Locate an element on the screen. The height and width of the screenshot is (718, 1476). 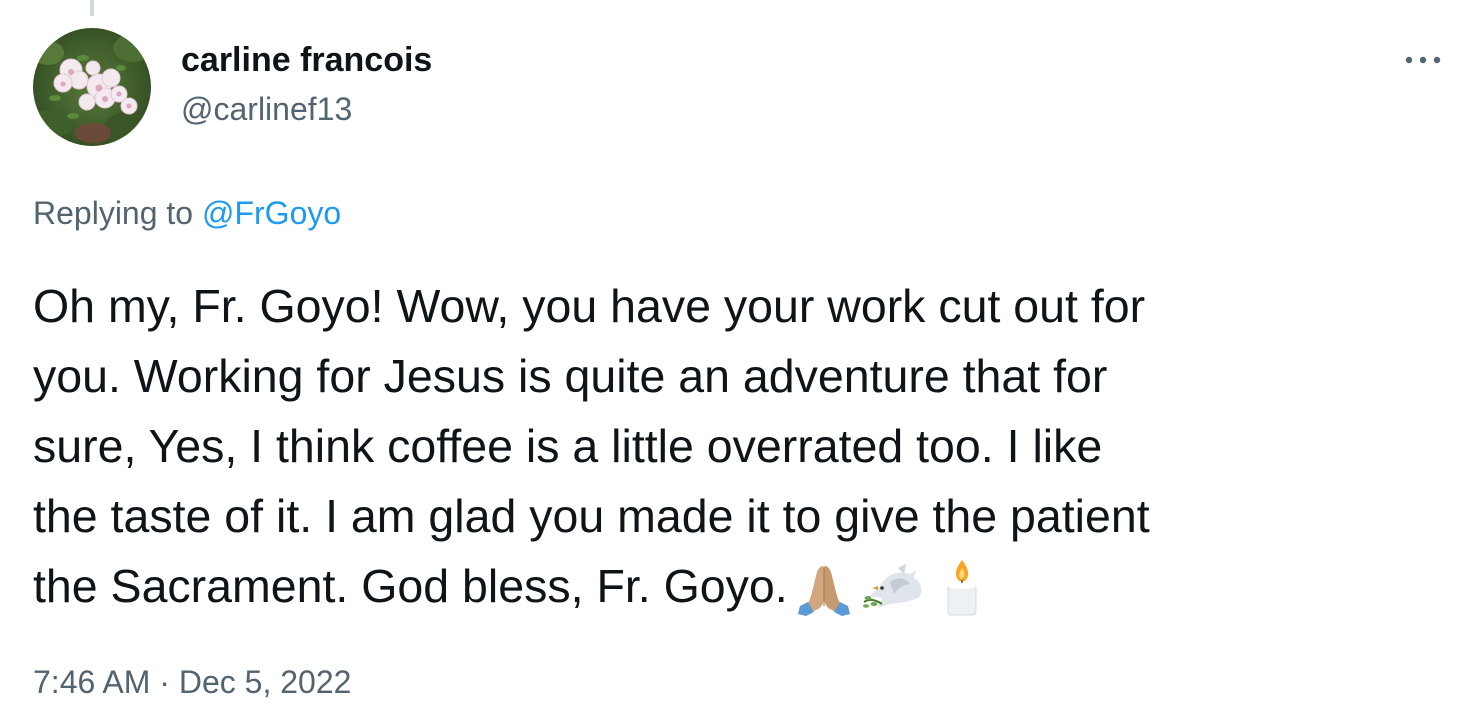
dove-emoji is located at coordinates (896, 598).